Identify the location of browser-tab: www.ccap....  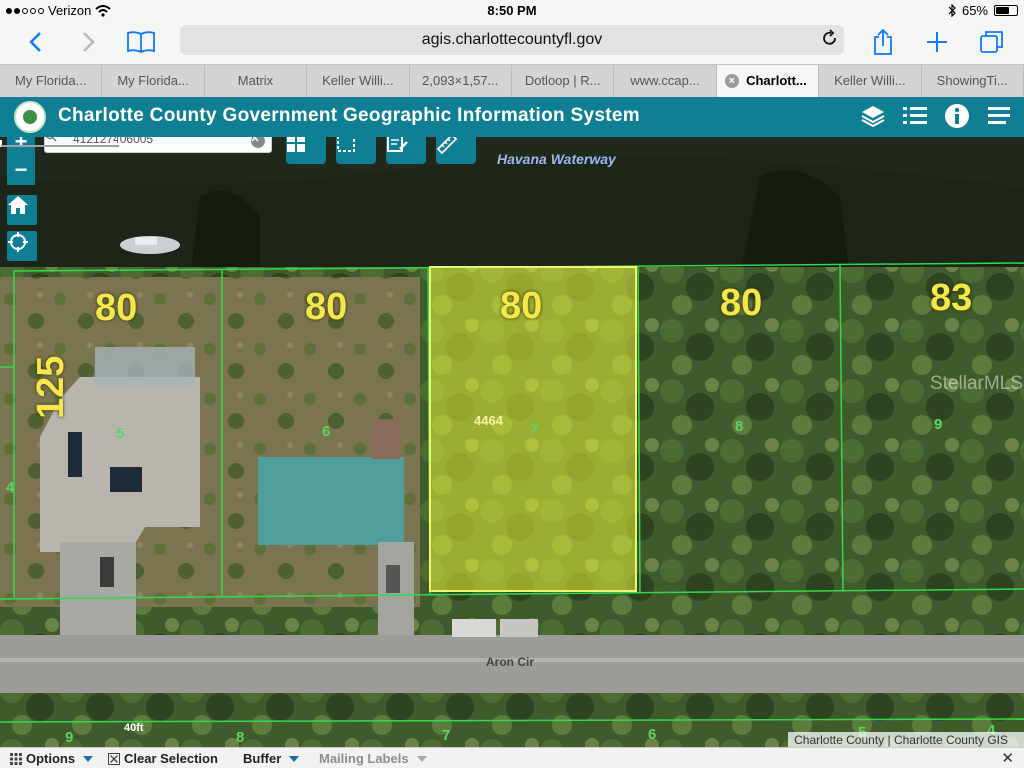
(665, 81).